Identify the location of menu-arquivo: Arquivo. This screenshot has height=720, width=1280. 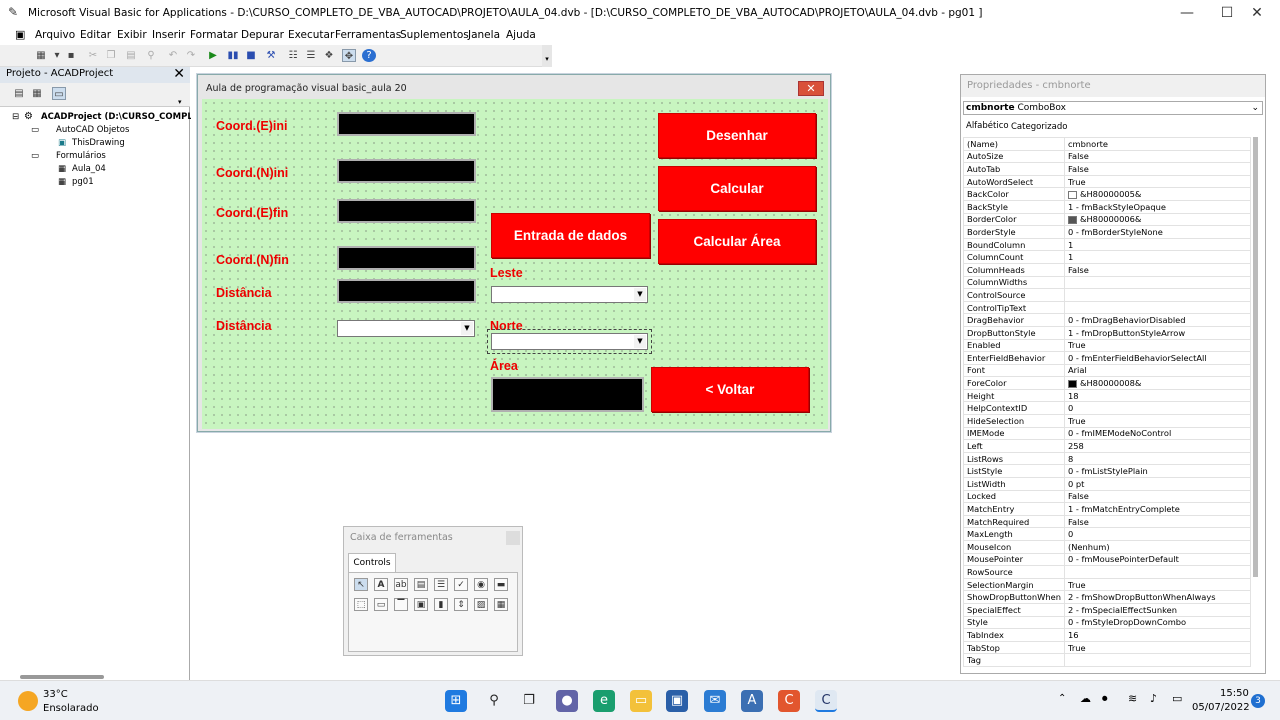
(55, 35).